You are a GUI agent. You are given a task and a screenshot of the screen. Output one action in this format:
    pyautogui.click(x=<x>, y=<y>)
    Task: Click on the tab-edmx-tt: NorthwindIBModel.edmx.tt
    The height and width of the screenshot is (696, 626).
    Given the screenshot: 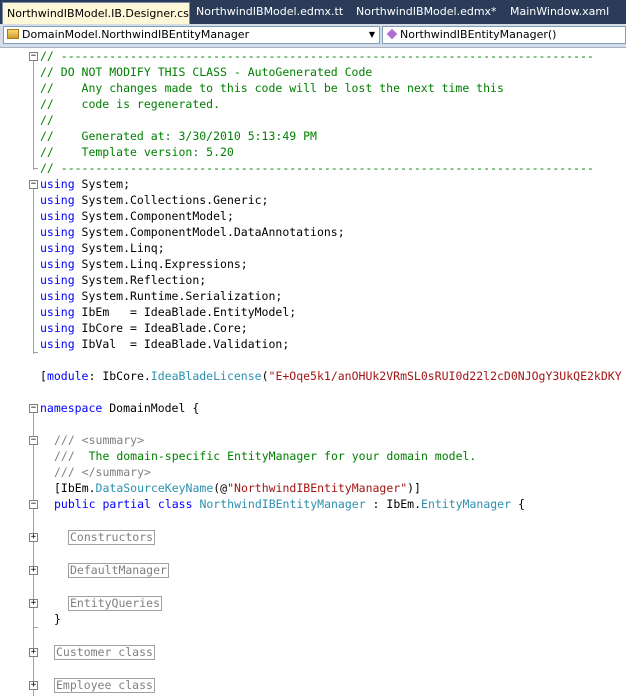 What is the action you would take?
    pyautogui.click(x=268, y=12)
    